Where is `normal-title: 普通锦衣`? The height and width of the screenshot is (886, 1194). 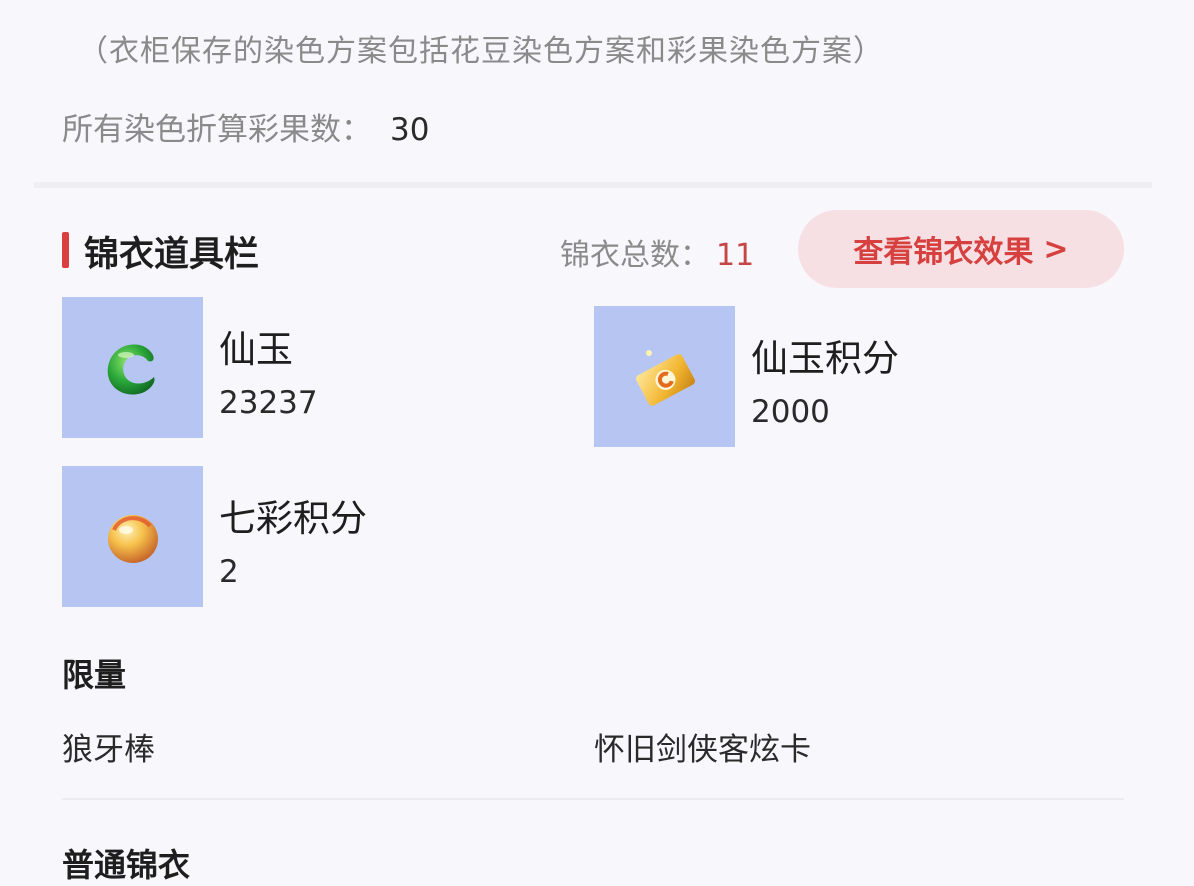
normal-title: 普通锦衣 is located at coordinates (126, 865).